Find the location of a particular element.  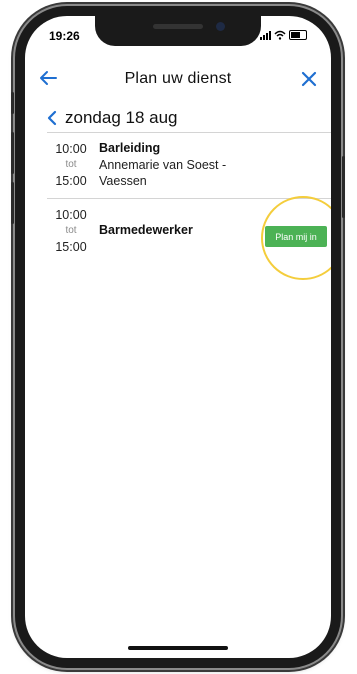

page-title: Plan uw dienst is located at coordinates (178, 78).